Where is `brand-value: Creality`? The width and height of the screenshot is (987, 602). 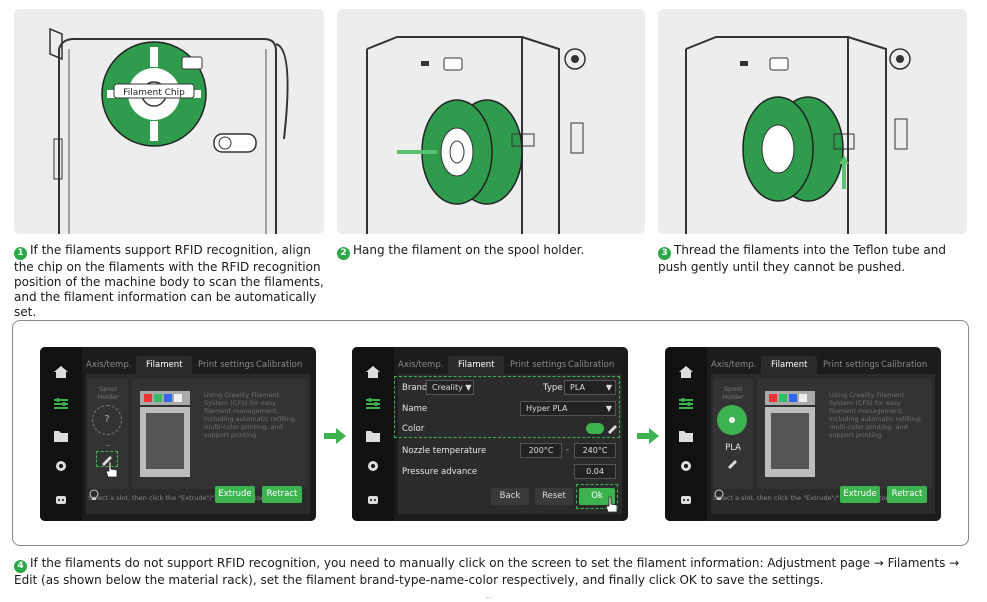
brand-value: Creality is located at coordinates (447, 387).